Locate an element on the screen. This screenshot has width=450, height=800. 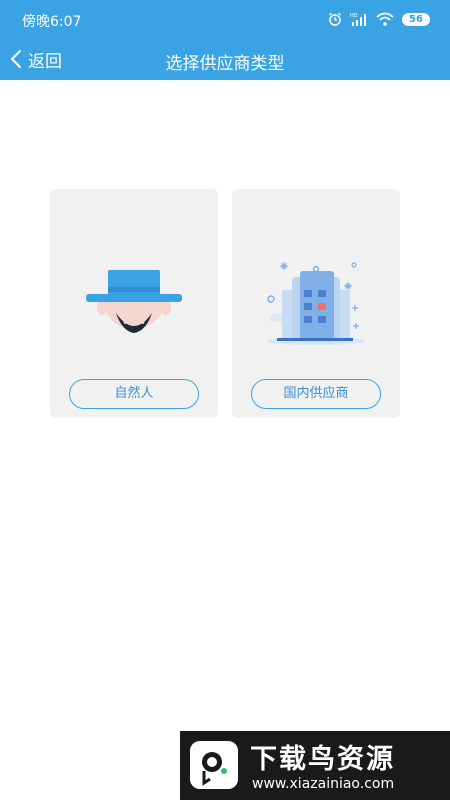
natural-person-button: 自然人 is located at coordinates (134, 394).